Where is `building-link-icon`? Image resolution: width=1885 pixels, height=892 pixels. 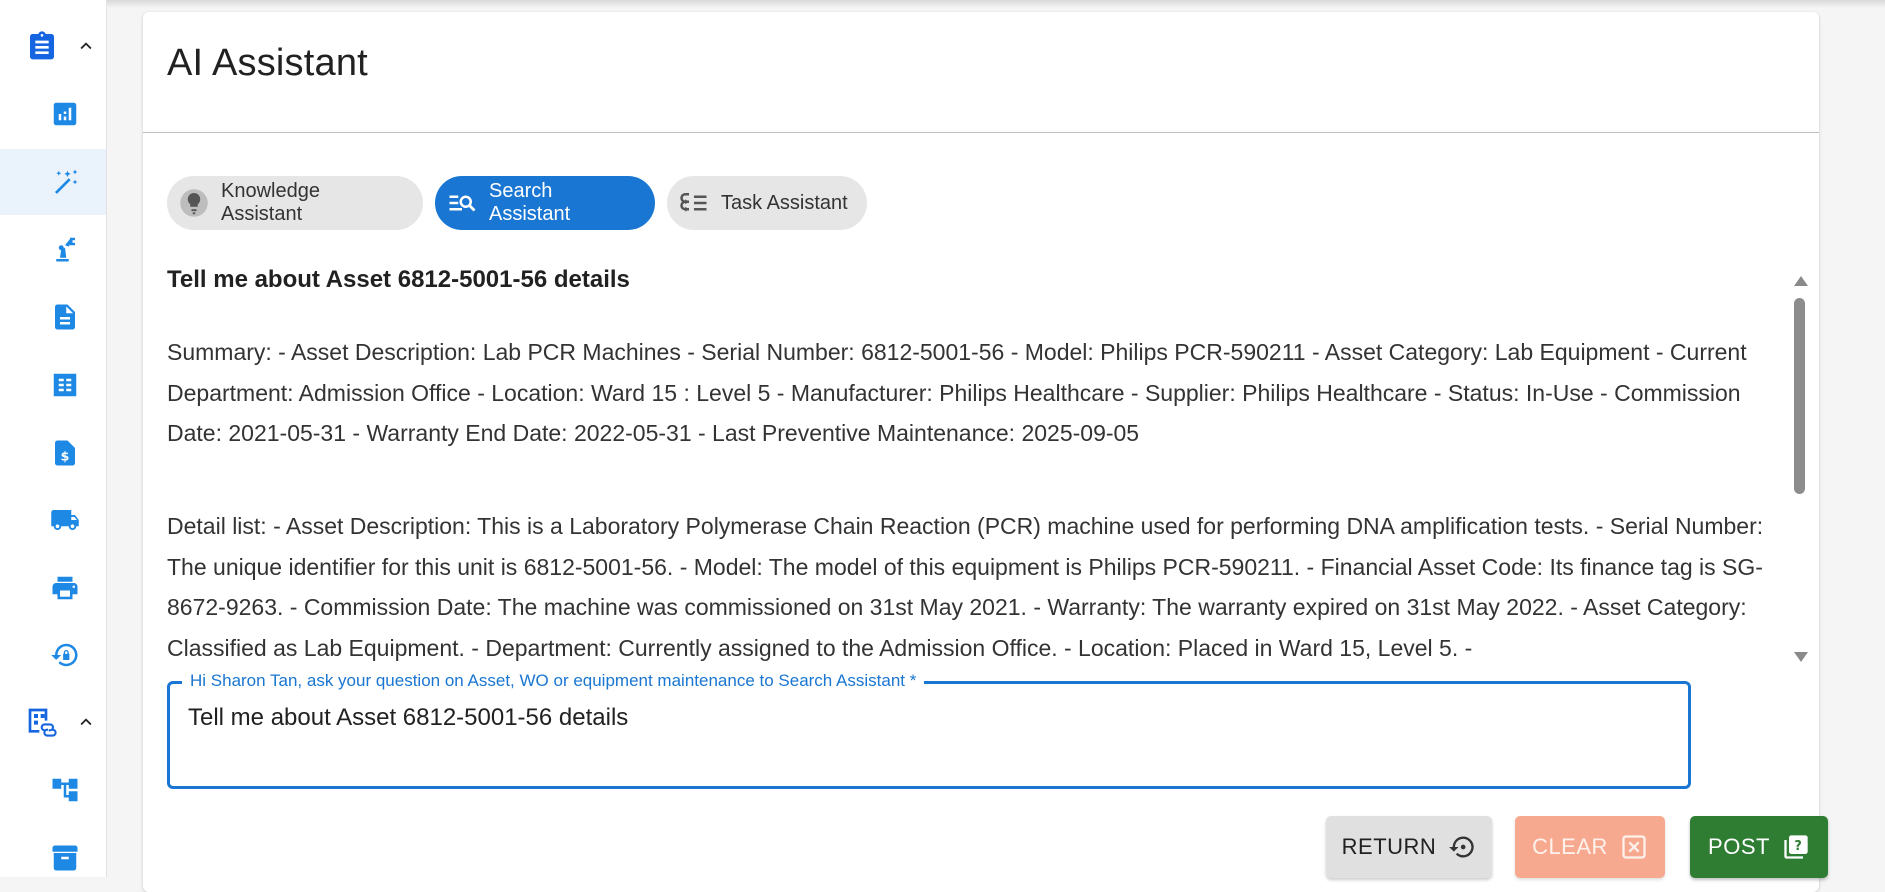 building-link-icon is located at coordinates (42, 722).